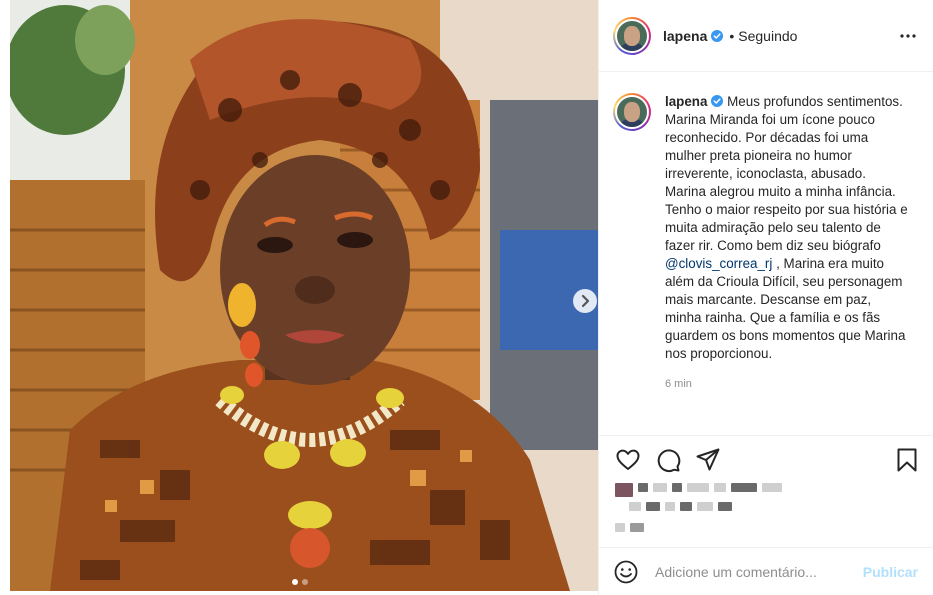 This screenshot has width=933, height=595. I want to click on action-bar, so click(766, 491).